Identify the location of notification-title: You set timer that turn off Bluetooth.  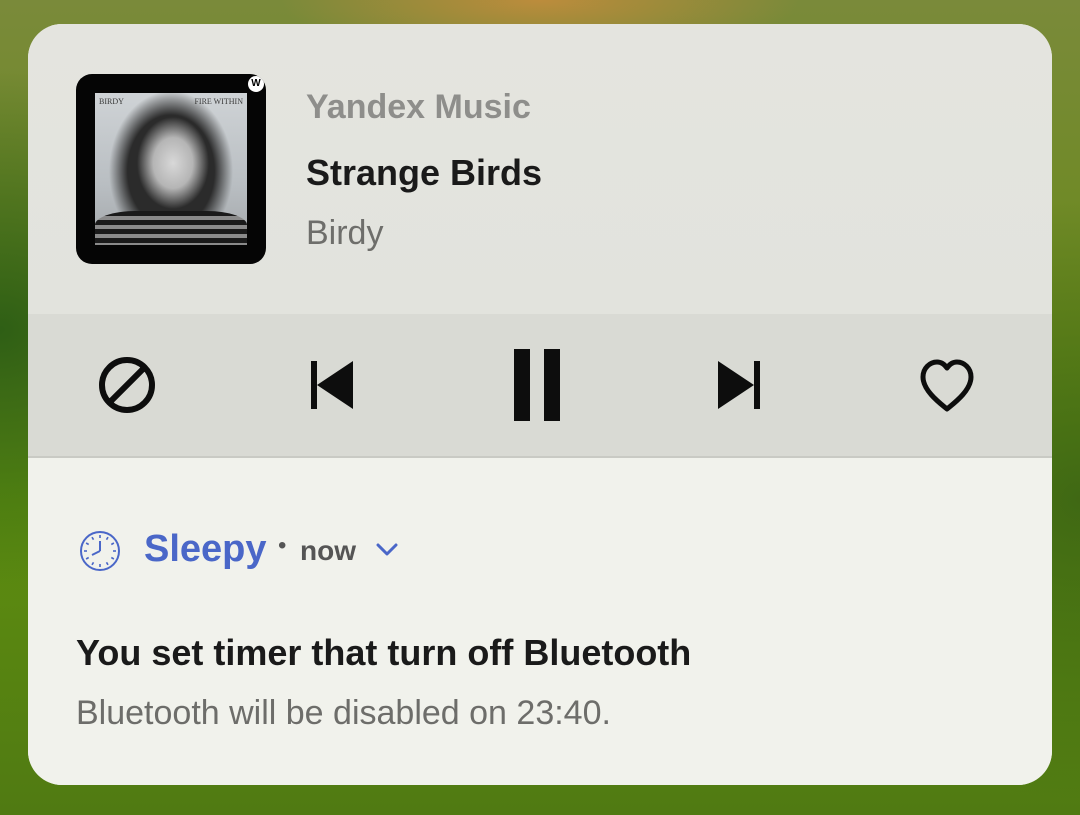
(384, 652).